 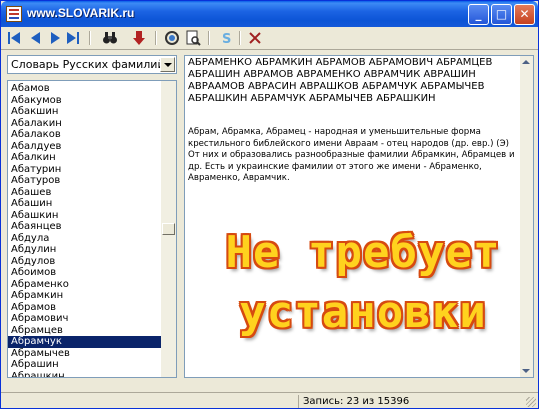 I want to click on dictionary-selected-value: Словарь Русских фамилий, so click(x=88, y=64).